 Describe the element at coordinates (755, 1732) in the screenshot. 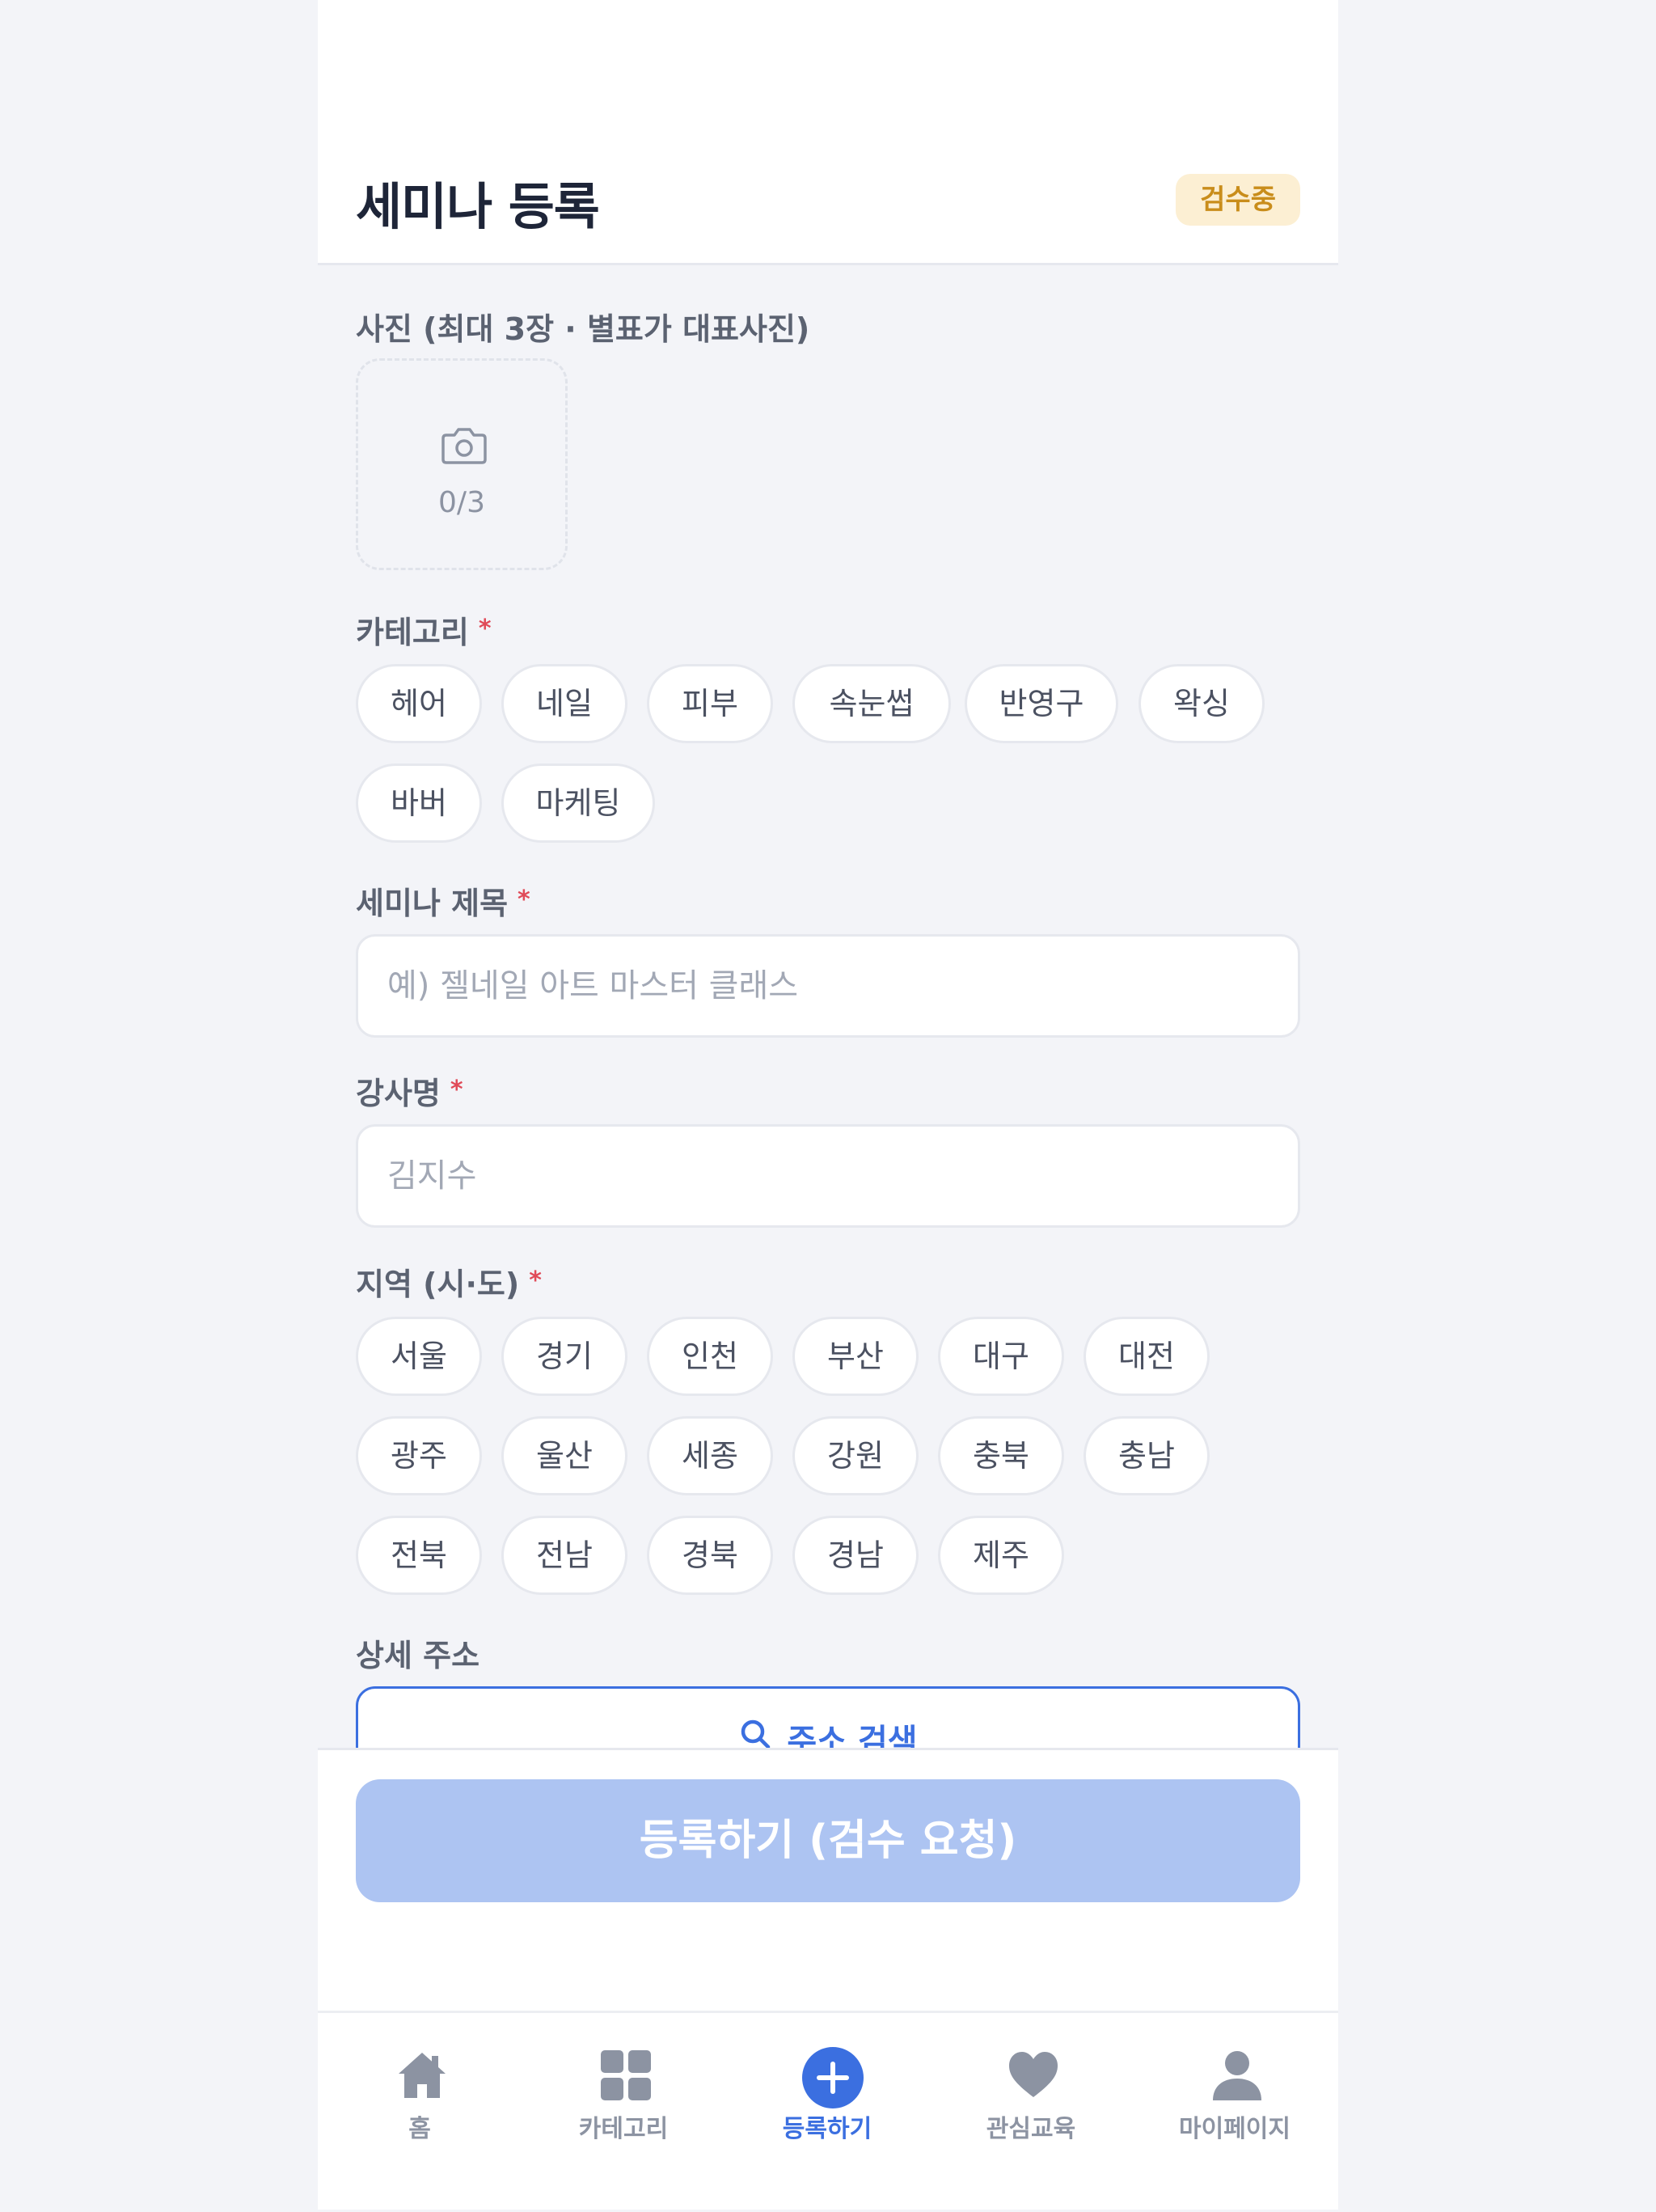

I see `search-icon` at that location.